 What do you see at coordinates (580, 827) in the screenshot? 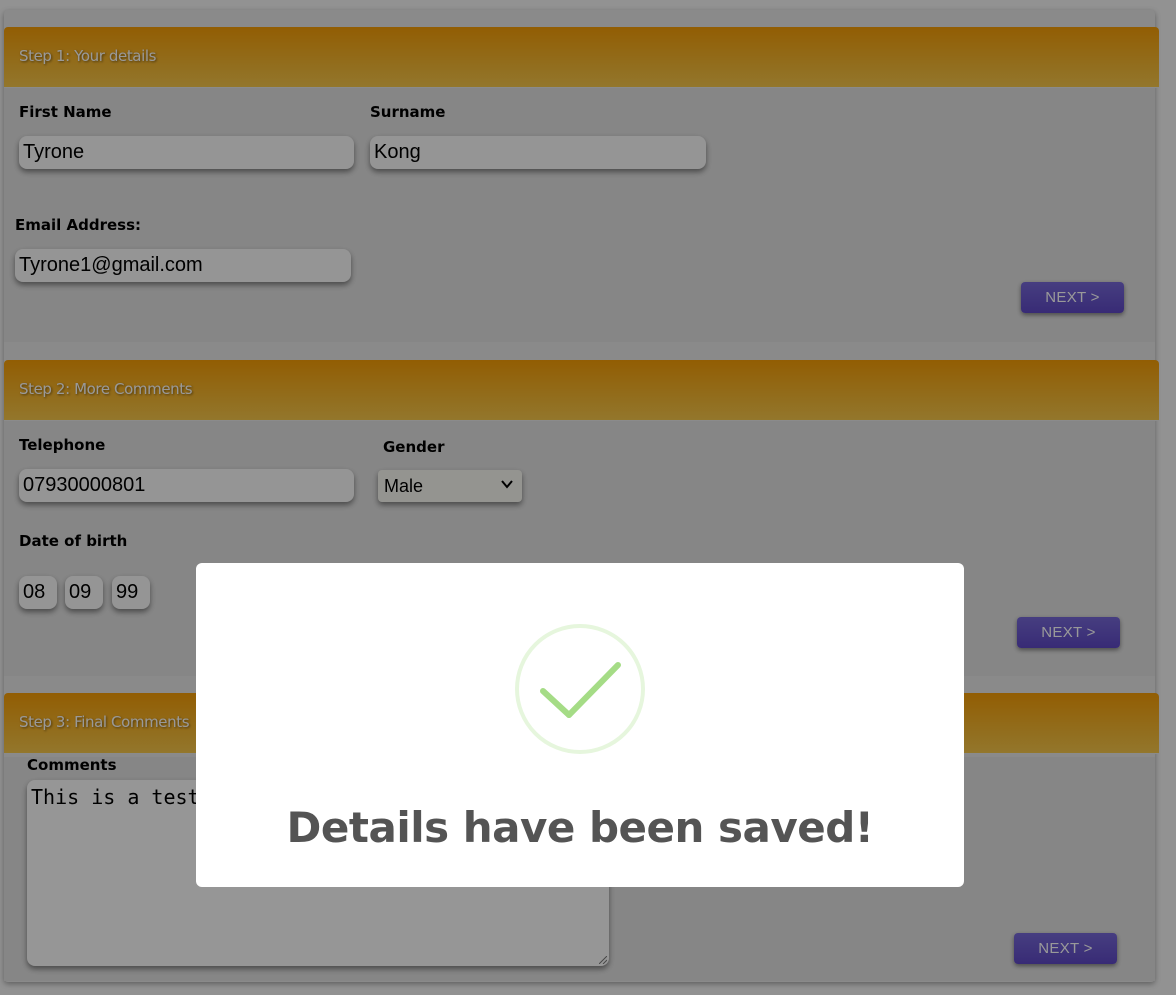
I see `modal-title: Details have been saved!` at bounding box center [580, 827].